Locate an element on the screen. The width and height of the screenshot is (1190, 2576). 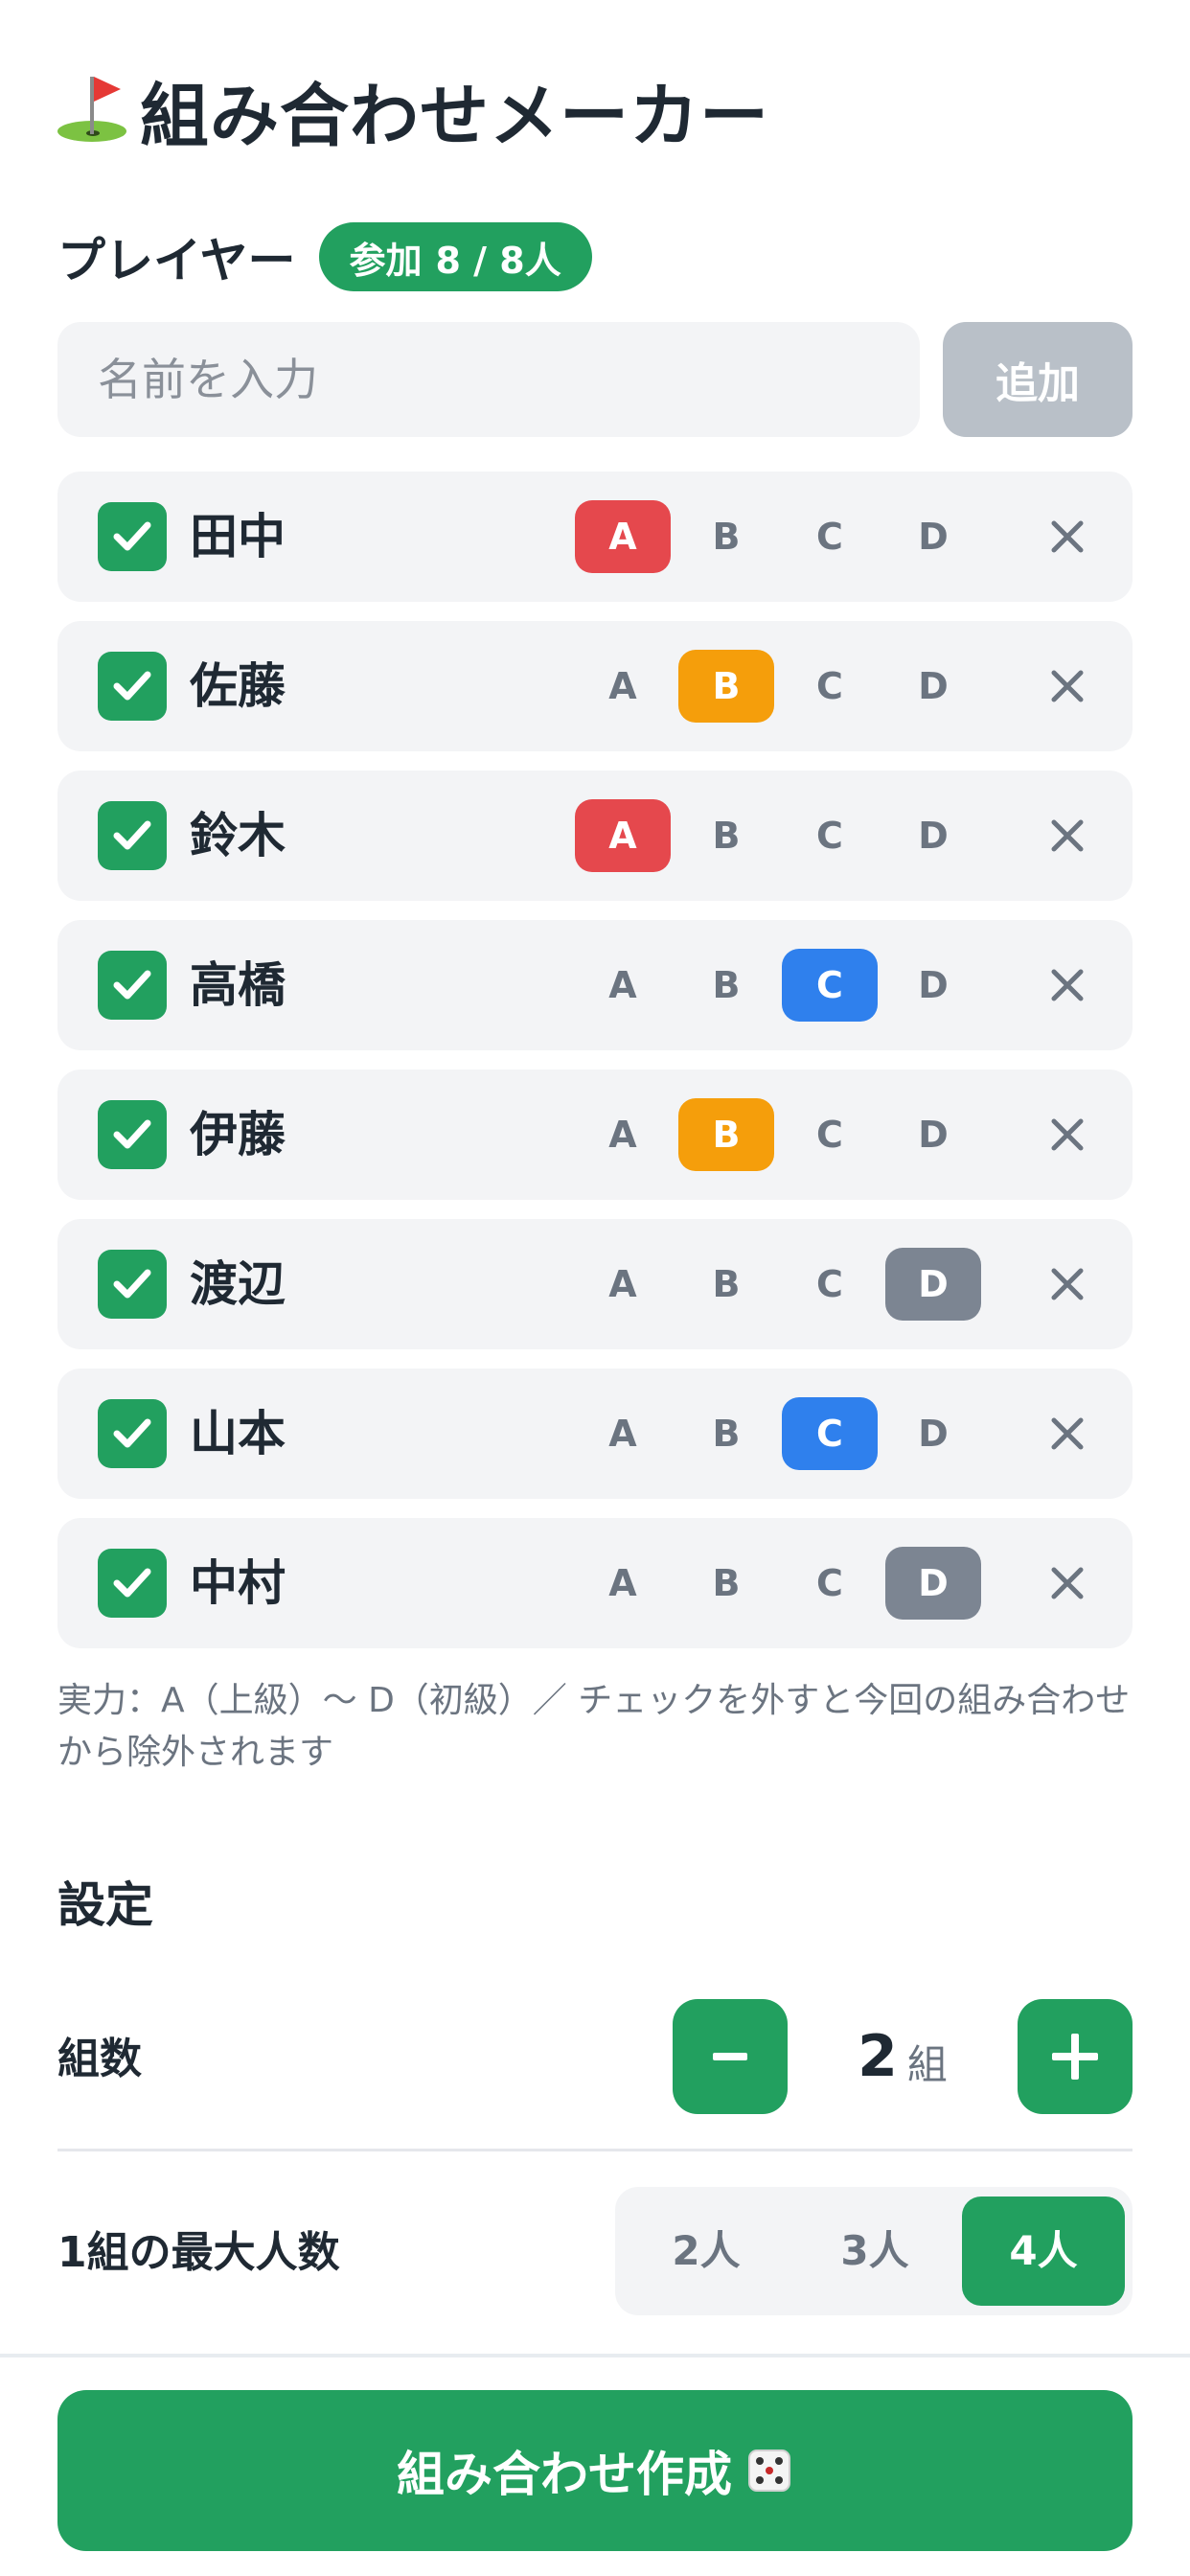
minus-icon is located at coordinates (730, 2056).